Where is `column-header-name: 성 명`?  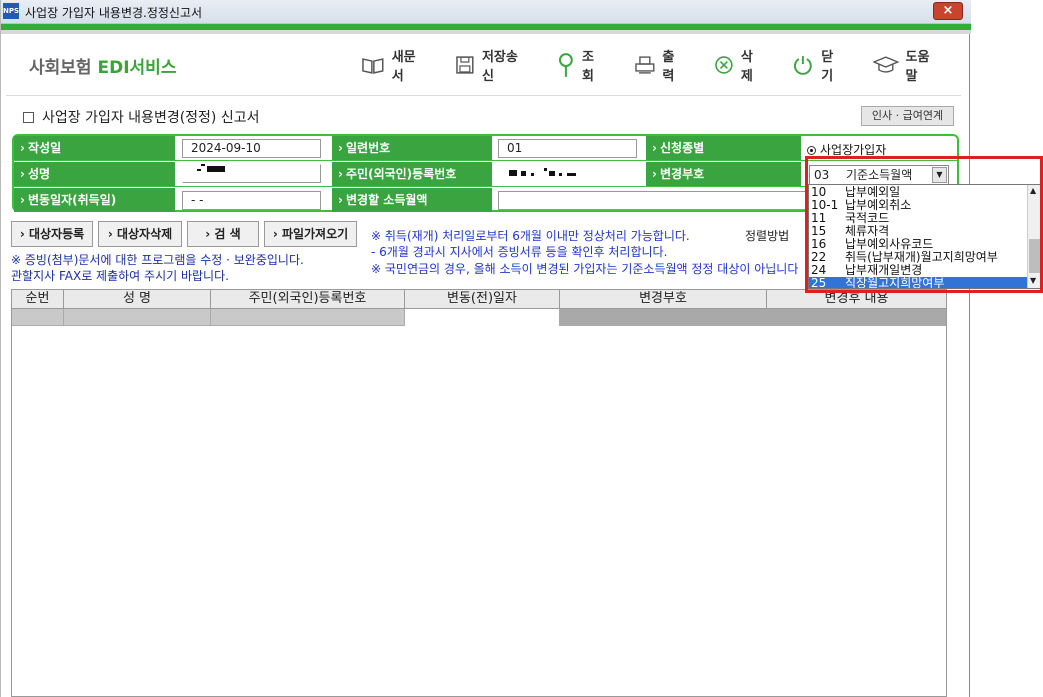
column-header-name: 성 명 is located at coordinates (137, 299).